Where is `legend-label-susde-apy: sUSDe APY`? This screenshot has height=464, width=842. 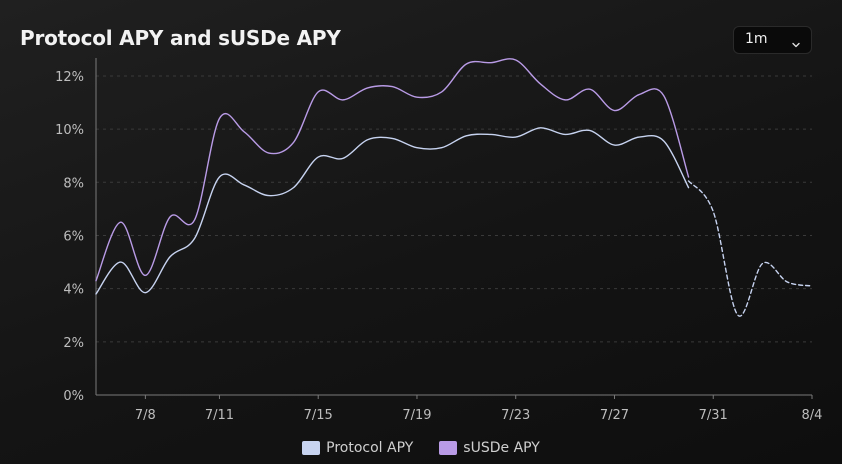 legend-label-susde-apy: sUSDe APY is located at coordinates (501, 448).